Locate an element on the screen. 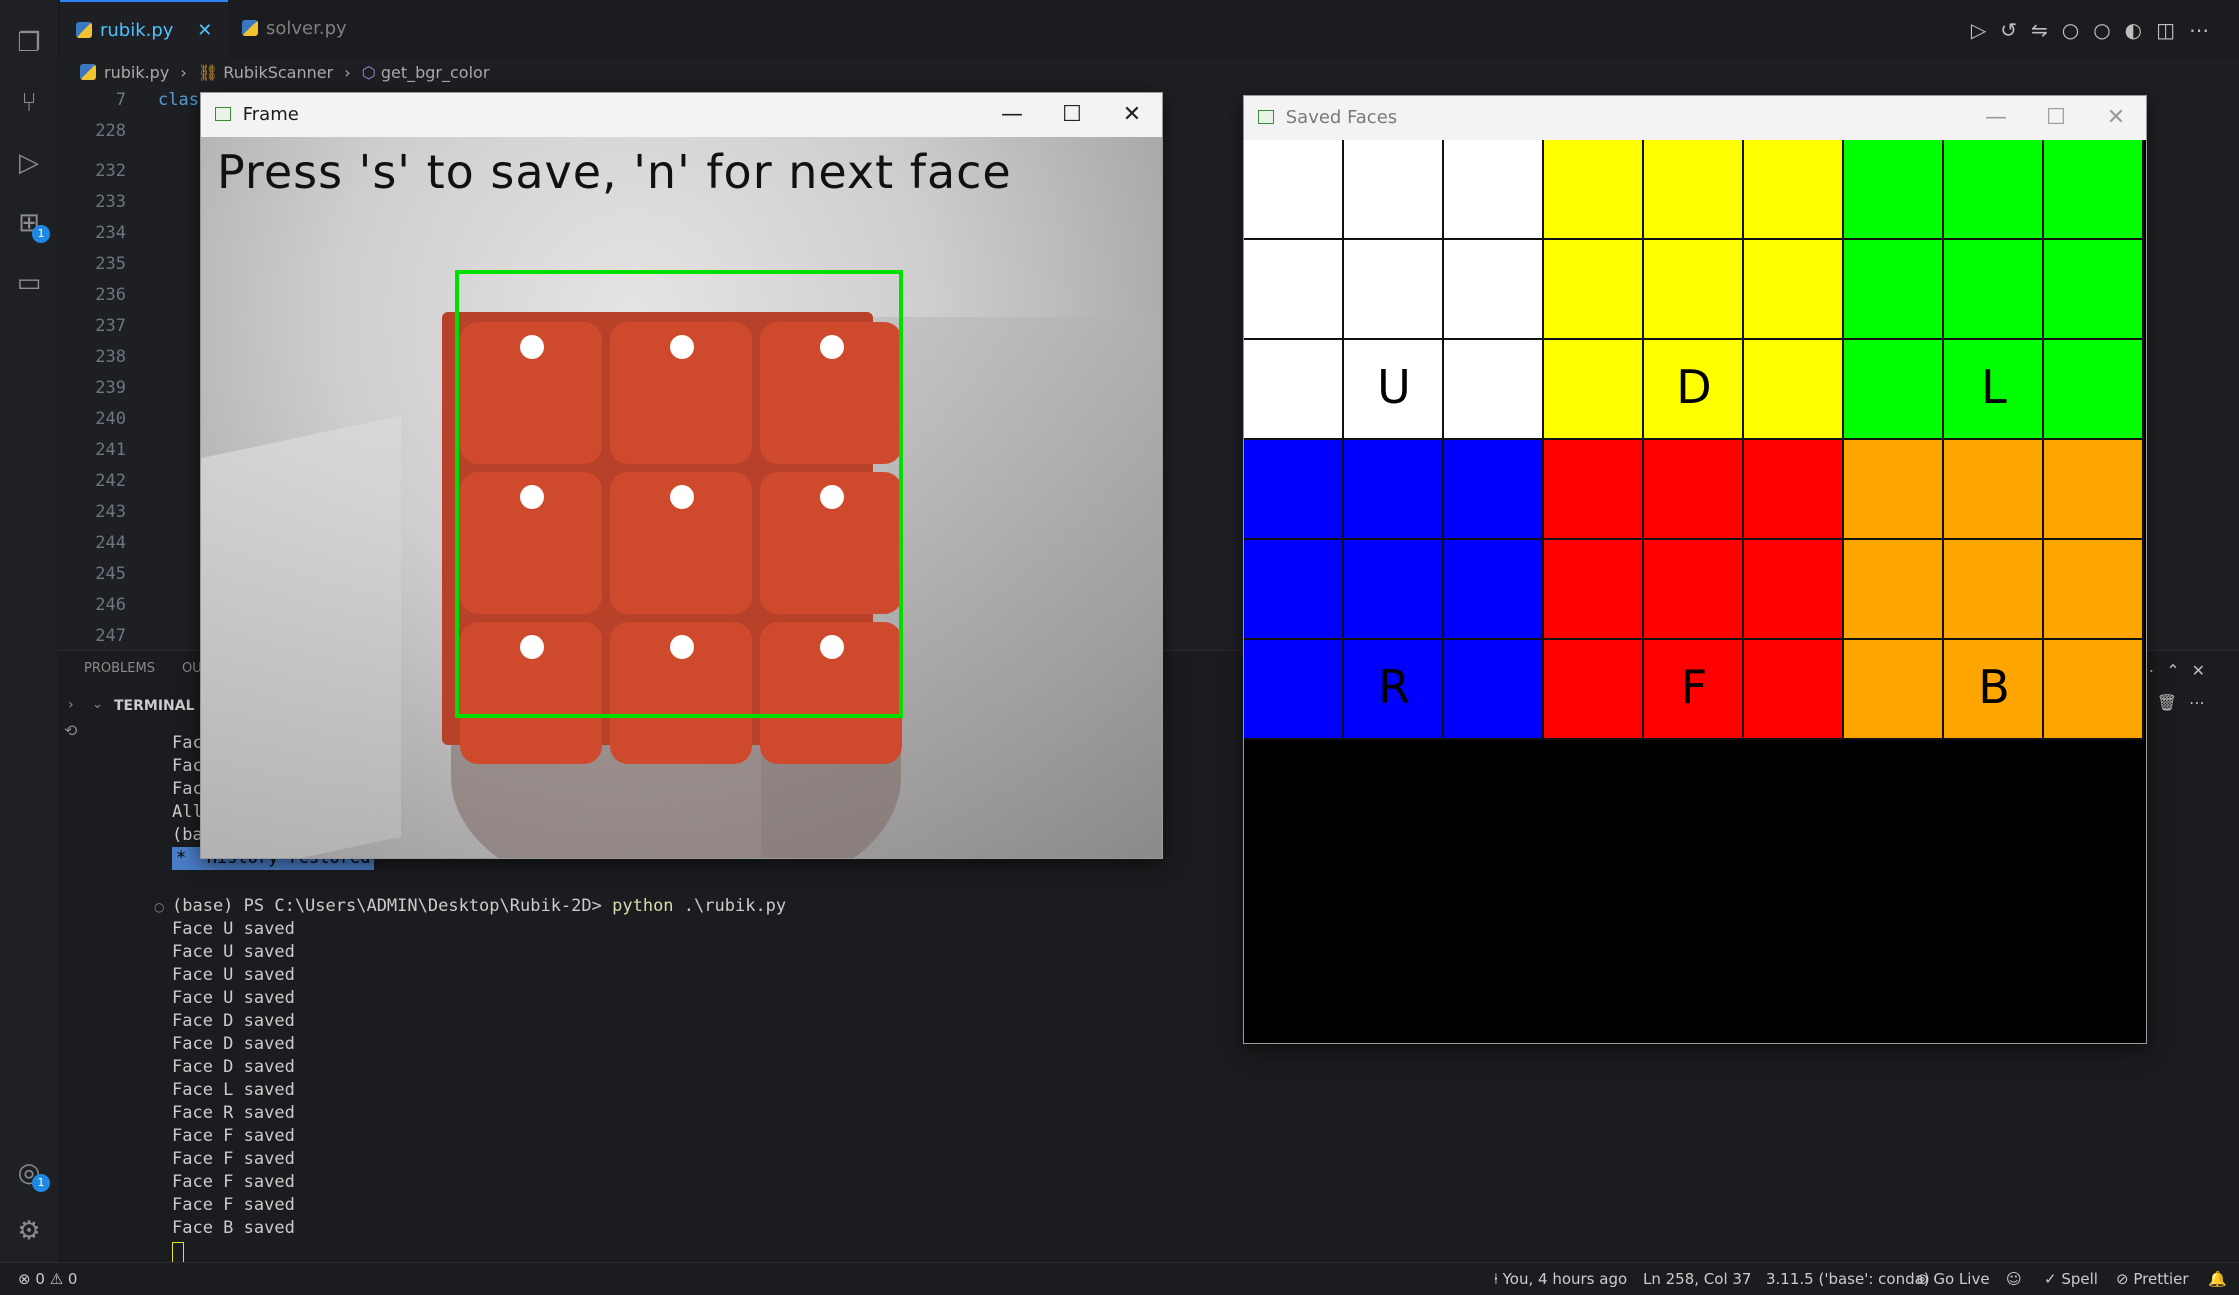  comments-icon: ▭ is located at coordinates (29, 283).